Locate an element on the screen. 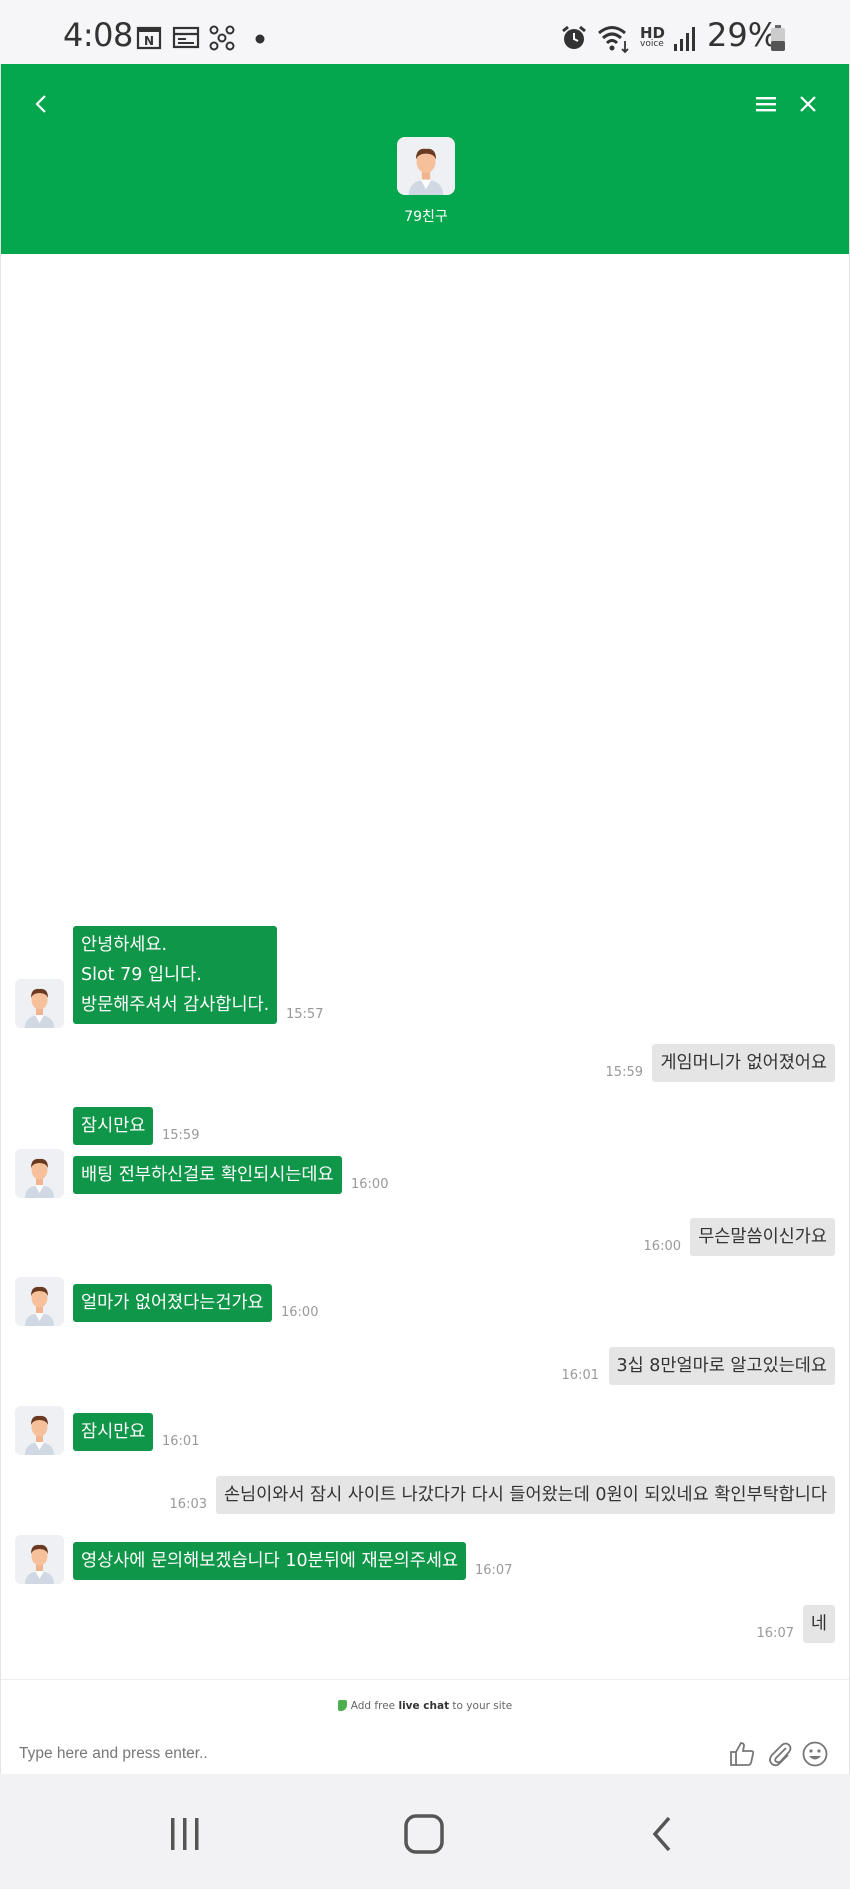 This screenshot has height=1889, width=850. message-timestamp: 16:03 is located at coordinates (188, 1504).